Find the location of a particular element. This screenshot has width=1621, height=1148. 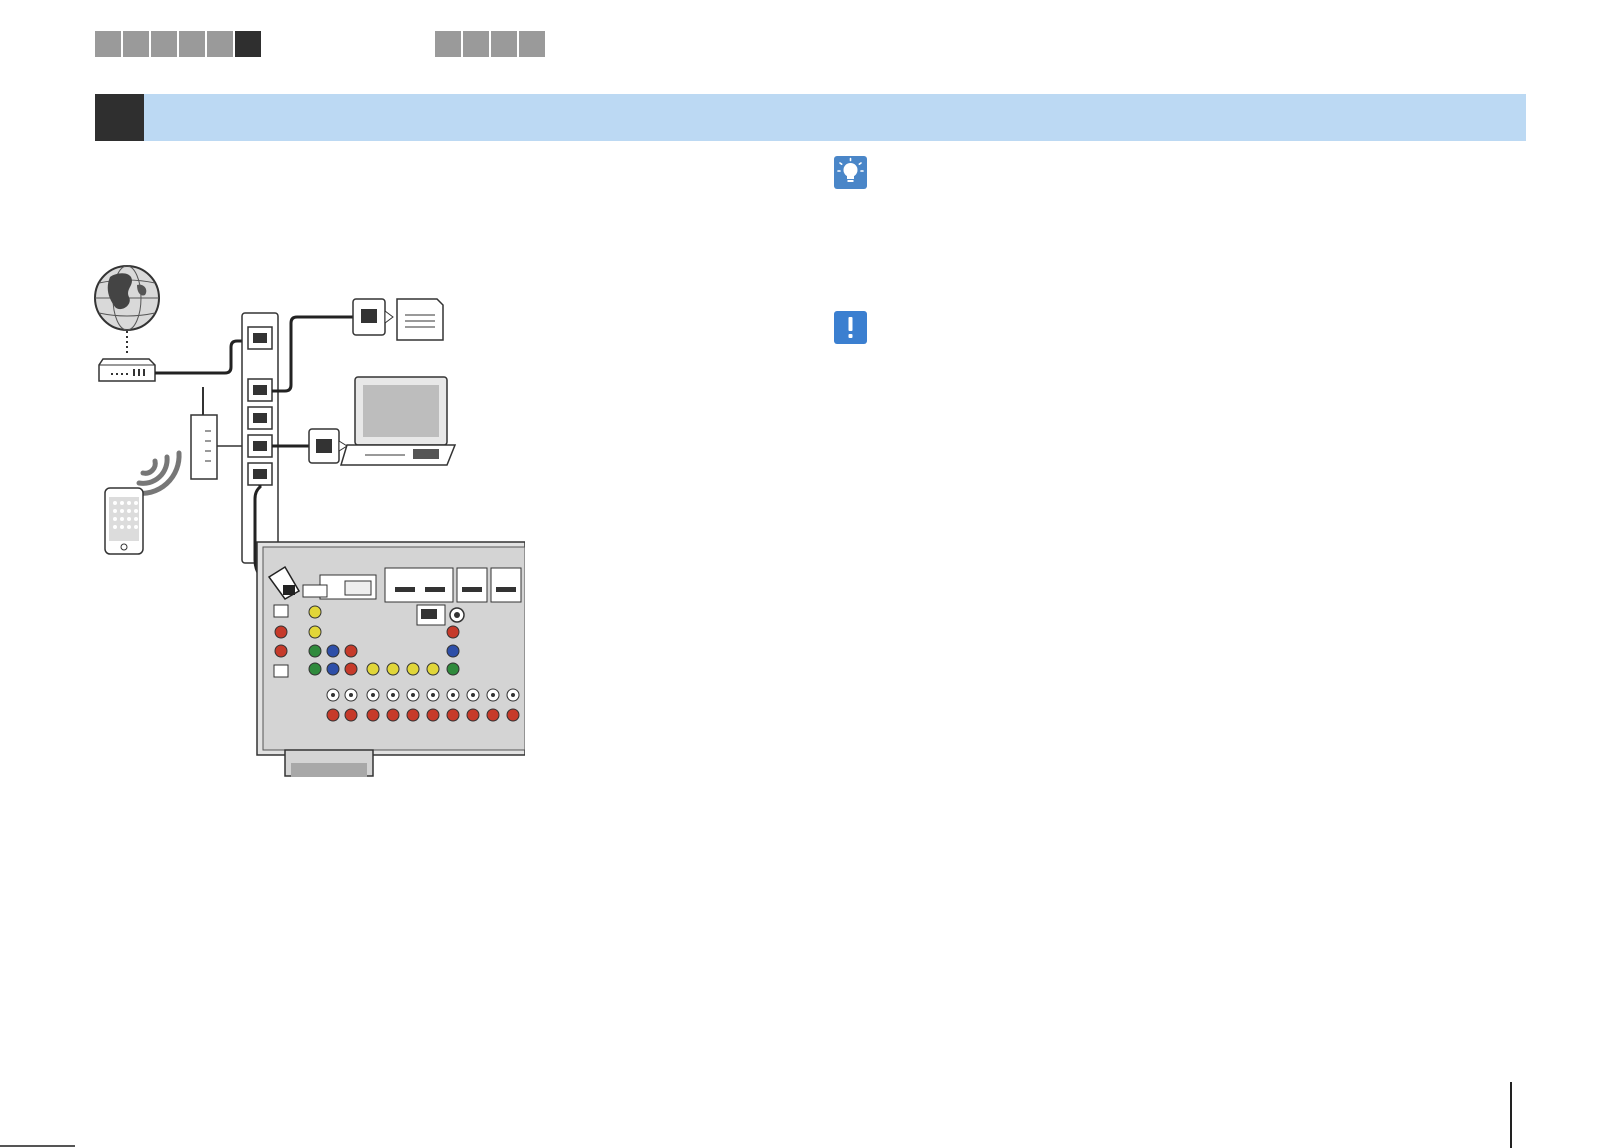

exclamation-icon is located at coordinates (850, 327).